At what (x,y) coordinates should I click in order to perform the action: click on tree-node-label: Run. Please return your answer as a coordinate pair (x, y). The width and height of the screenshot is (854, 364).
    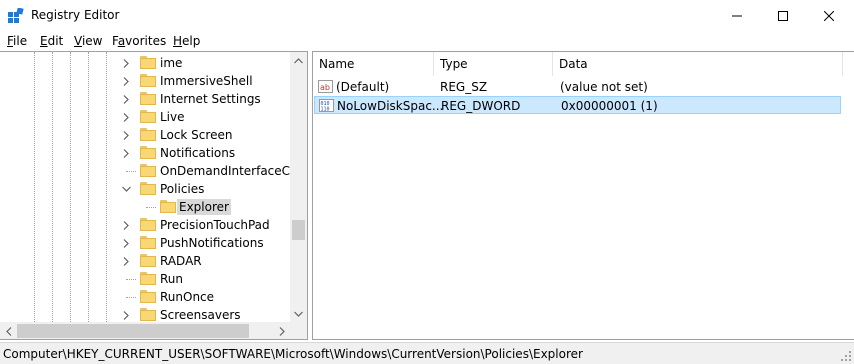
    Looking at the image, I should click on (171, 279).